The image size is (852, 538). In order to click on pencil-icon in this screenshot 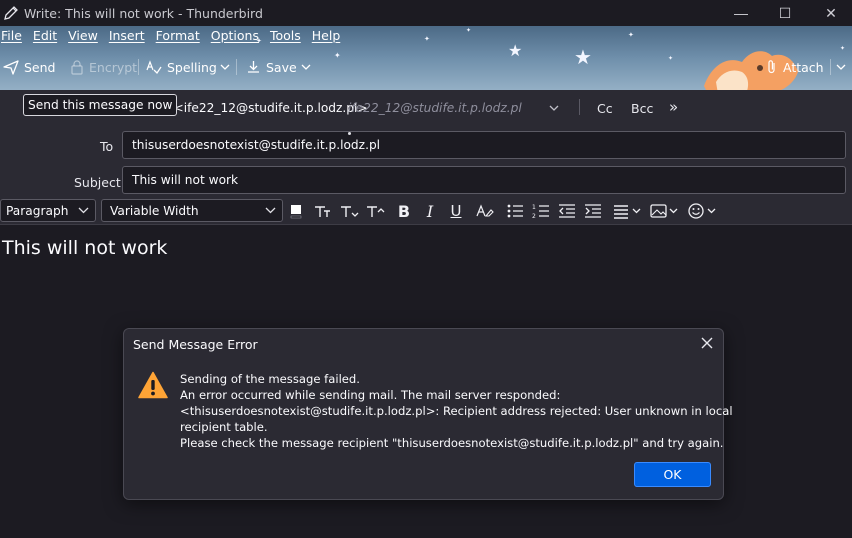, I will do `click(11, 13)`.